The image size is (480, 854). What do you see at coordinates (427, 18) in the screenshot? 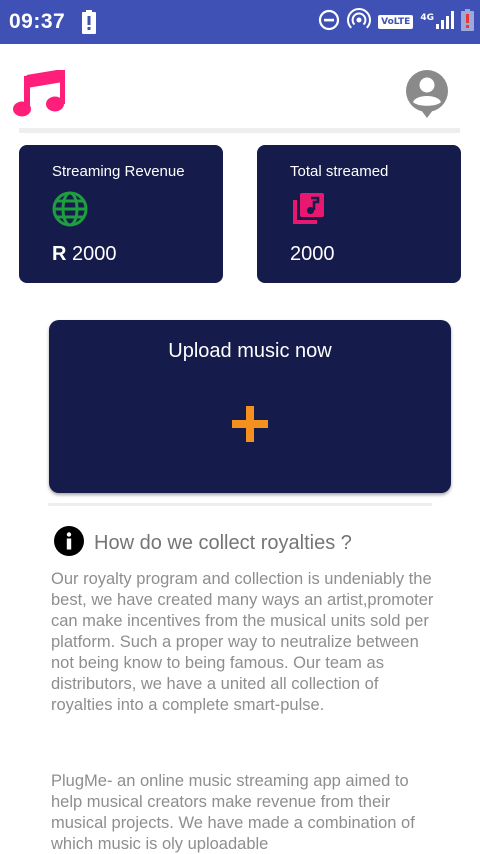
I see `network-type: 4G` at bounding box center [427, 18].